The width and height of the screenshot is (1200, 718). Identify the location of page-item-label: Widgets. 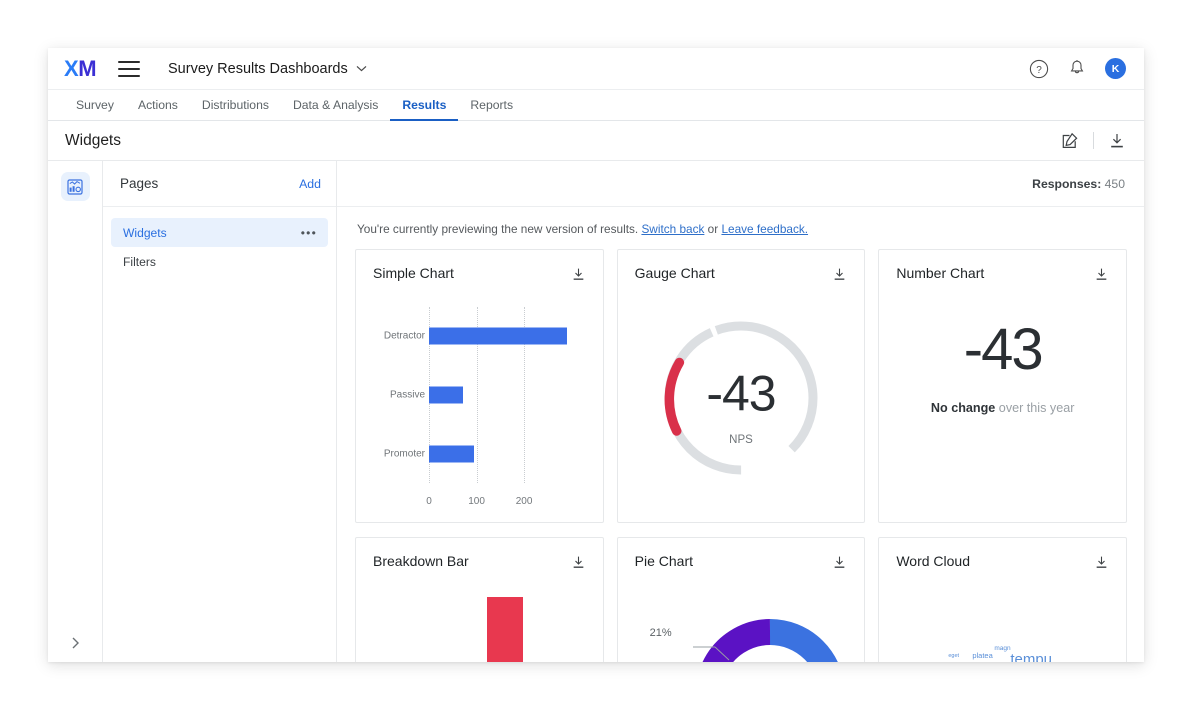
(145, 232).